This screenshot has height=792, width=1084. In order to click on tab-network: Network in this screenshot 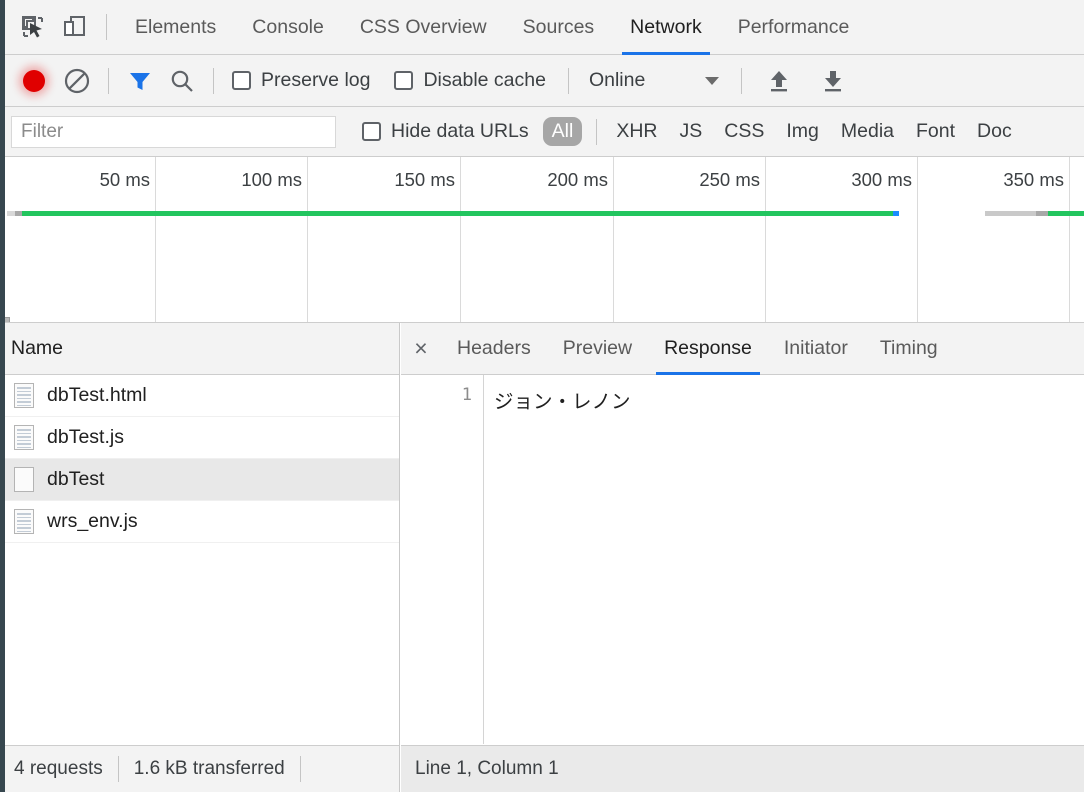, I will do `click(666, 27)`.